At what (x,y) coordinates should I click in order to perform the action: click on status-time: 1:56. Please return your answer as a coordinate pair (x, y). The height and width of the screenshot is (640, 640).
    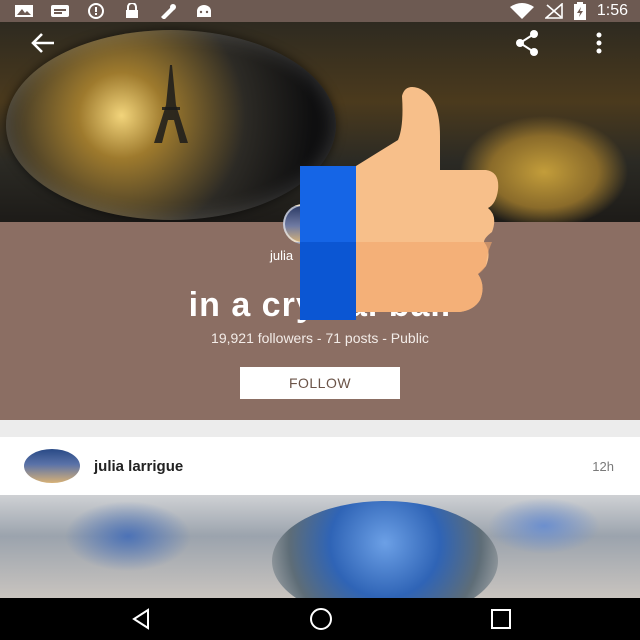
    Looking at the image, I should click on (612, 10).